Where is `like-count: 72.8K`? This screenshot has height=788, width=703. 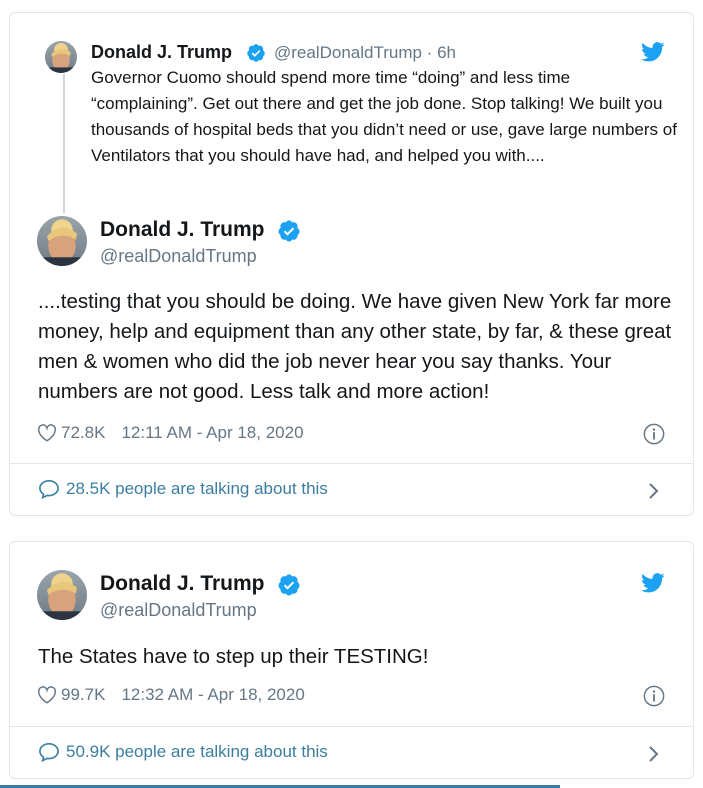 like-count: 72.8K is located at coordinates (83, 433).